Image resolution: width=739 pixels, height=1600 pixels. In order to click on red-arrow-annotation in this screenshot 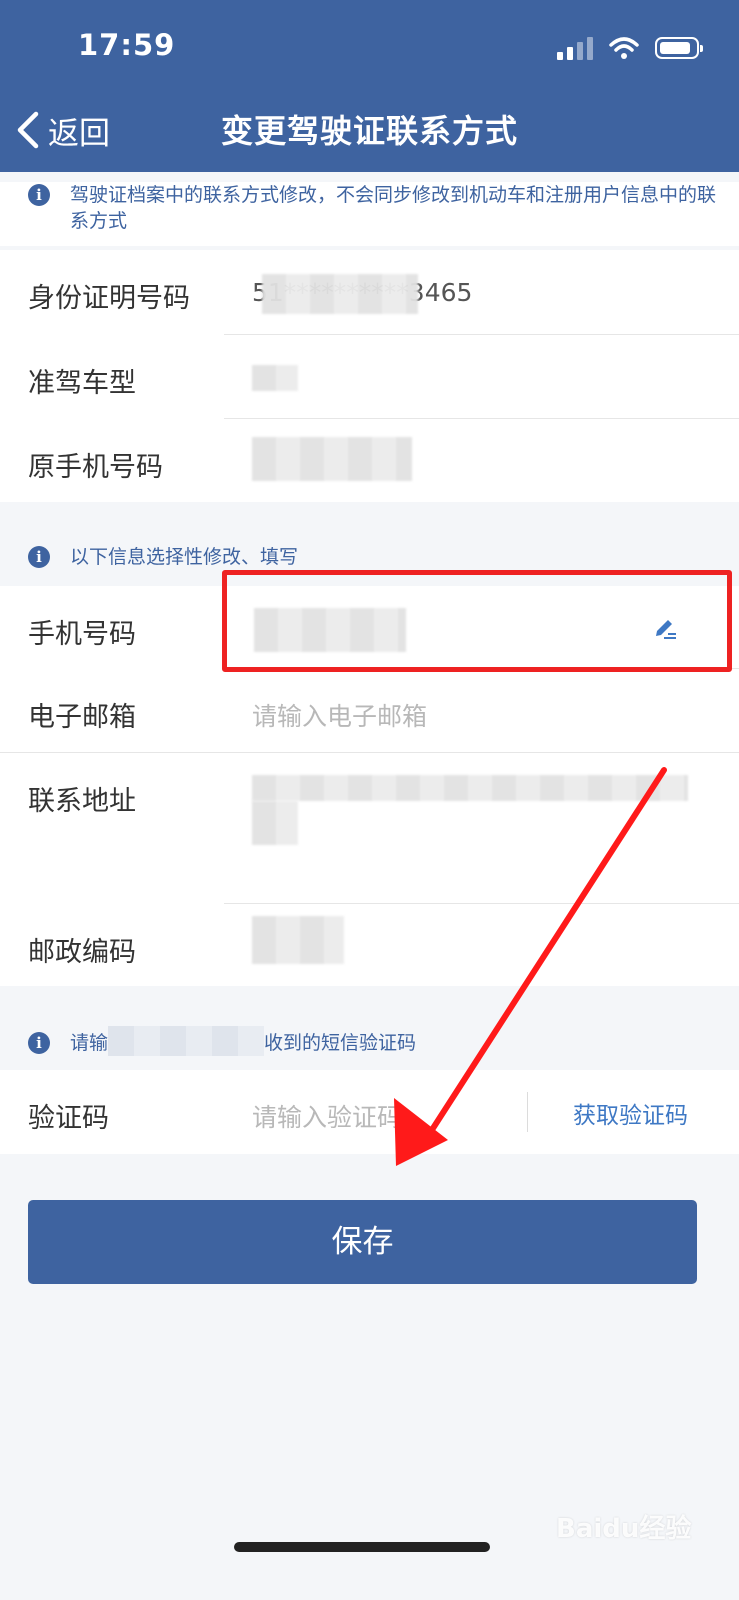, I will do `click(530, 966)`.